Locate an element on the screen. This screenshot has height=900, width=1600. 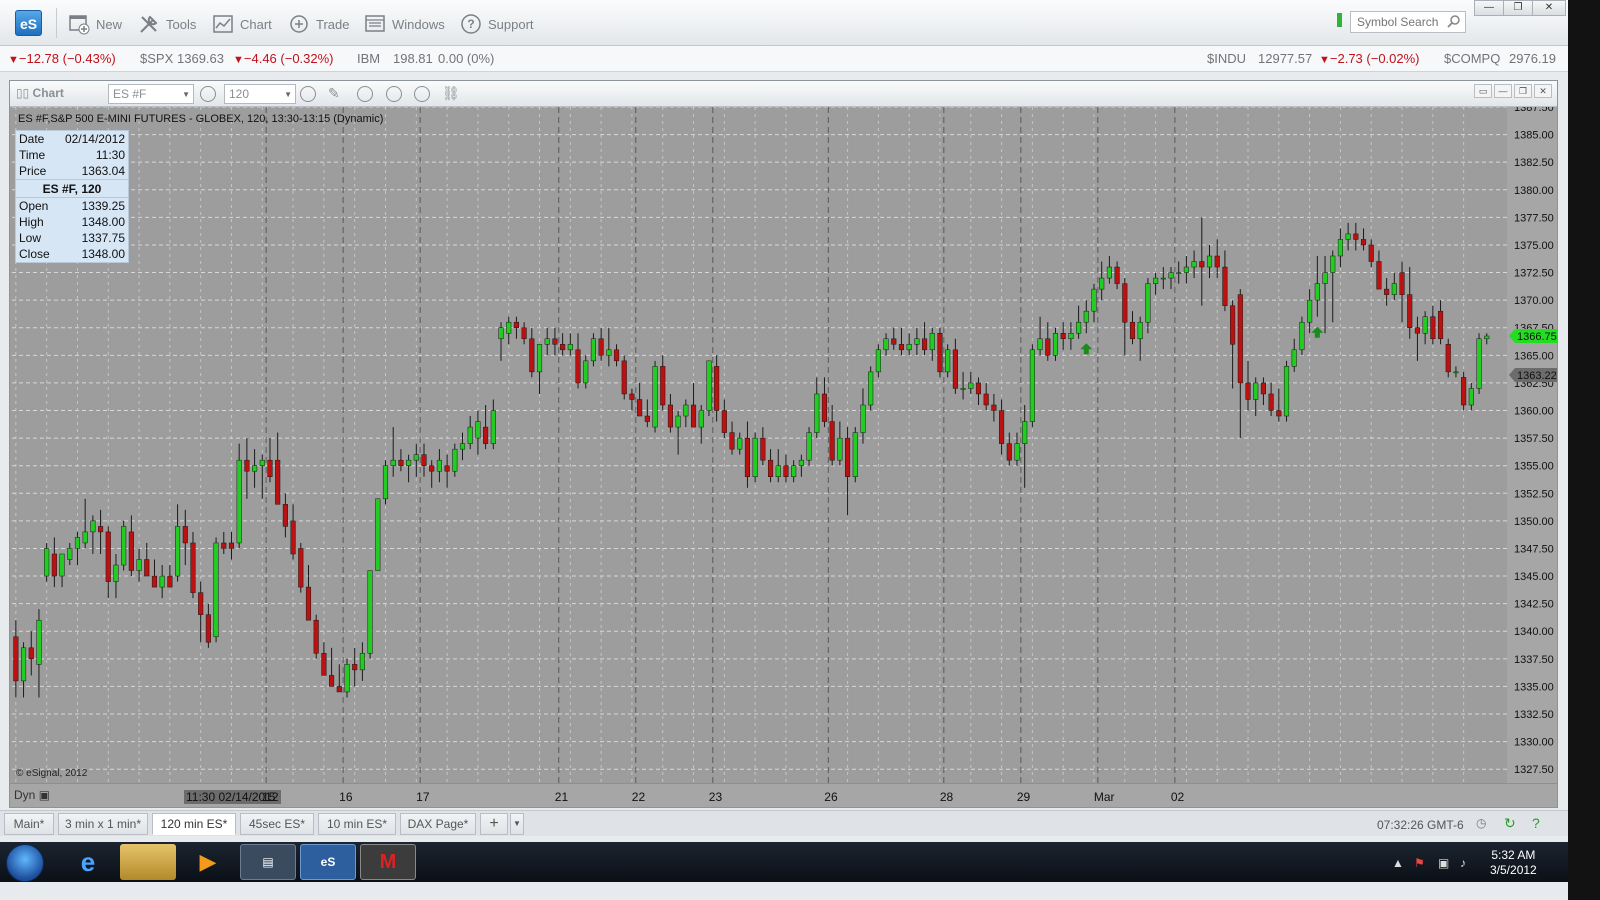
ticker-item: ▼−12.78 (−0.43%) is located at coordinates (62, 59).